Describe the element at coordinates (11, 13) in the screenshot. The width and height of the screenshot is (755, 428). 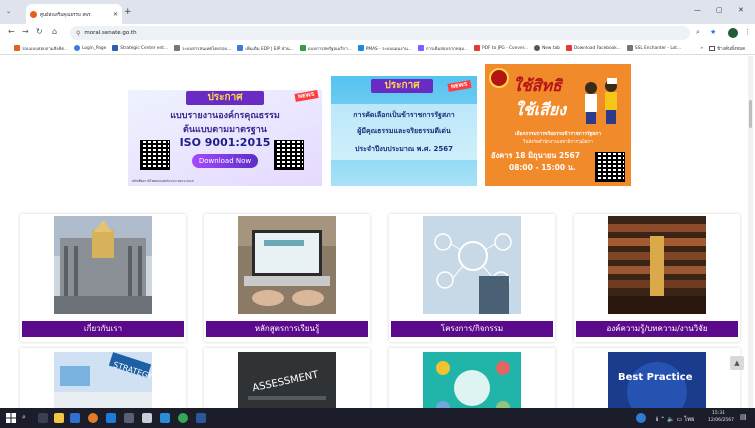
I see `tab-search-icon: ⌄` at that location.